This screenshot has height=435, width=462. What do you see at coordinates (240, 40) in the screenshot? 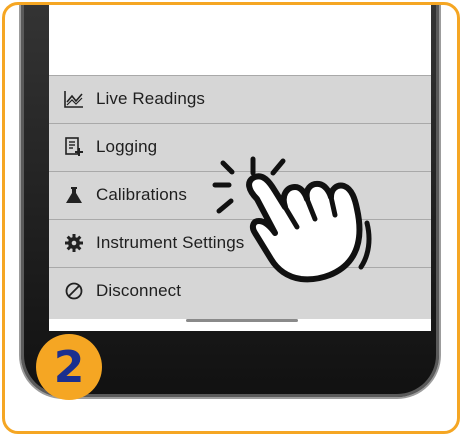
I see `screen-top-area` at bounding box center [240, 40].